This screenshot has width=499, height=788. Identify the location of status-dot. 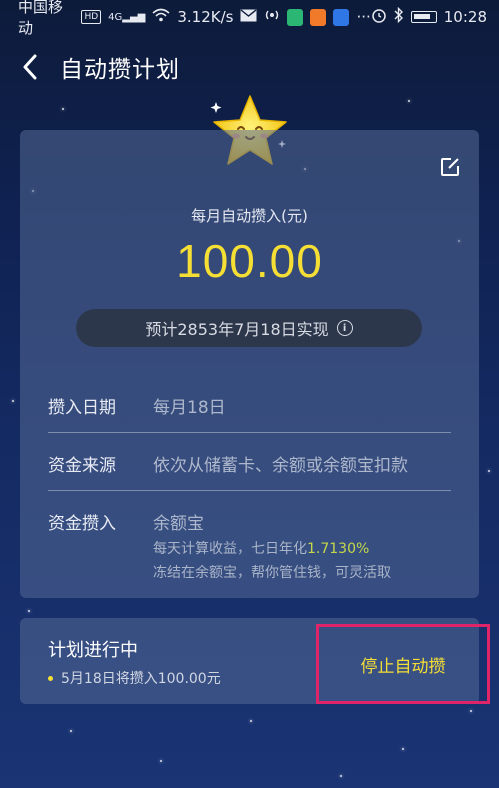
(50, 678).